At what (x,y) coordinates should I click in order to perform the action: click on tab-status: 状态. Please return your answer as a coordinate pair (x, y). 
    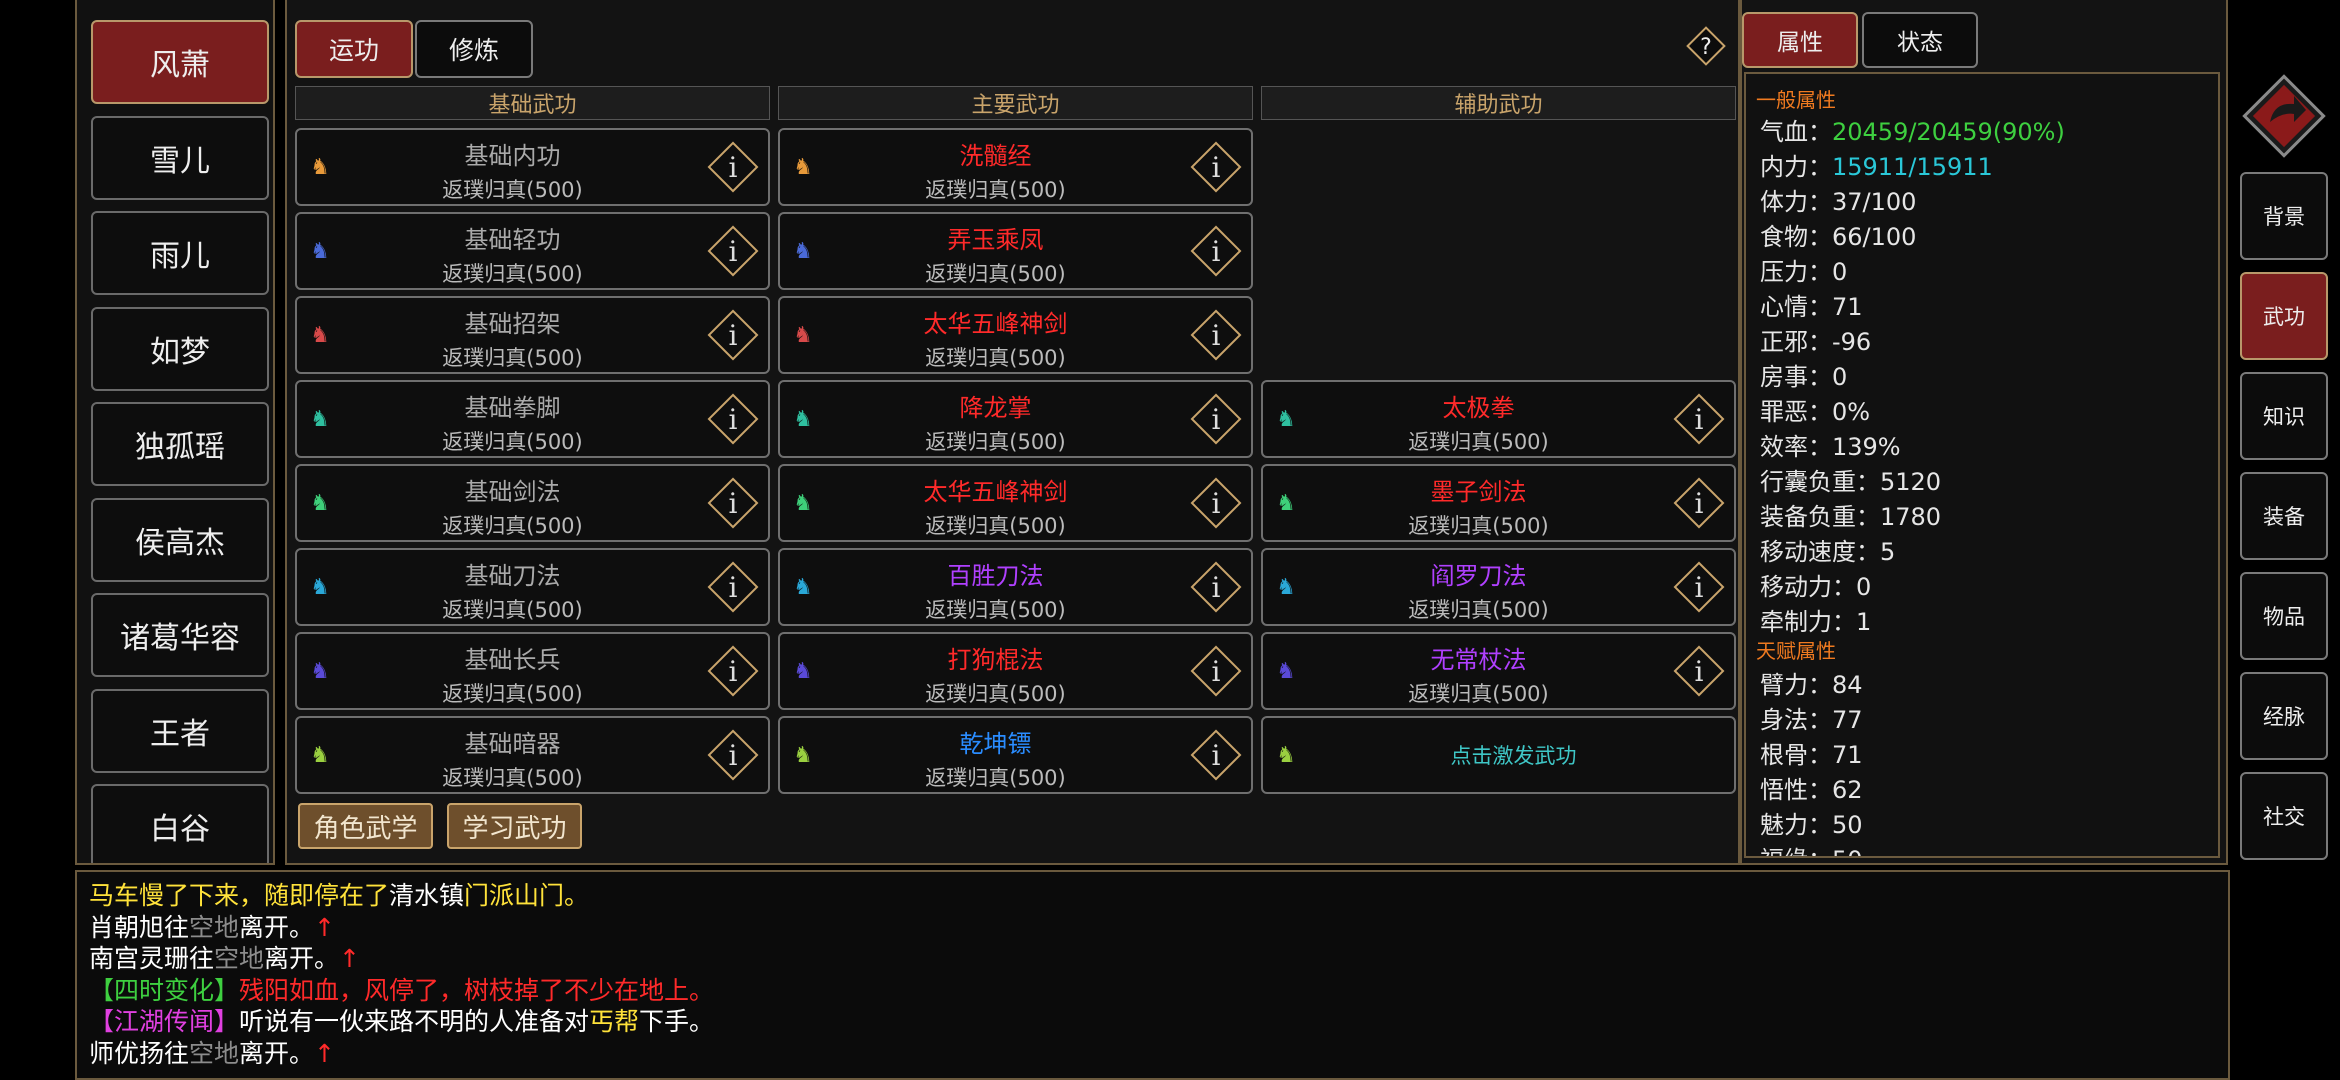
    Looking at the image, I should click on (1920, 40).